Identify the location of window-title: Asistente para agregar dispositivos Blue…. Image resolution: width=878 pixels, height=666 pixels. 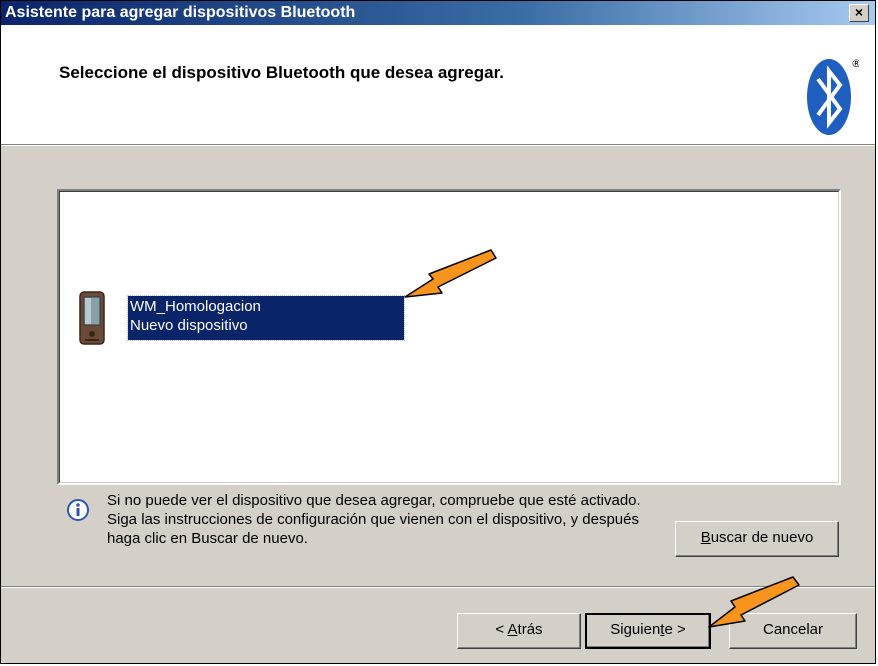
(180, 12).